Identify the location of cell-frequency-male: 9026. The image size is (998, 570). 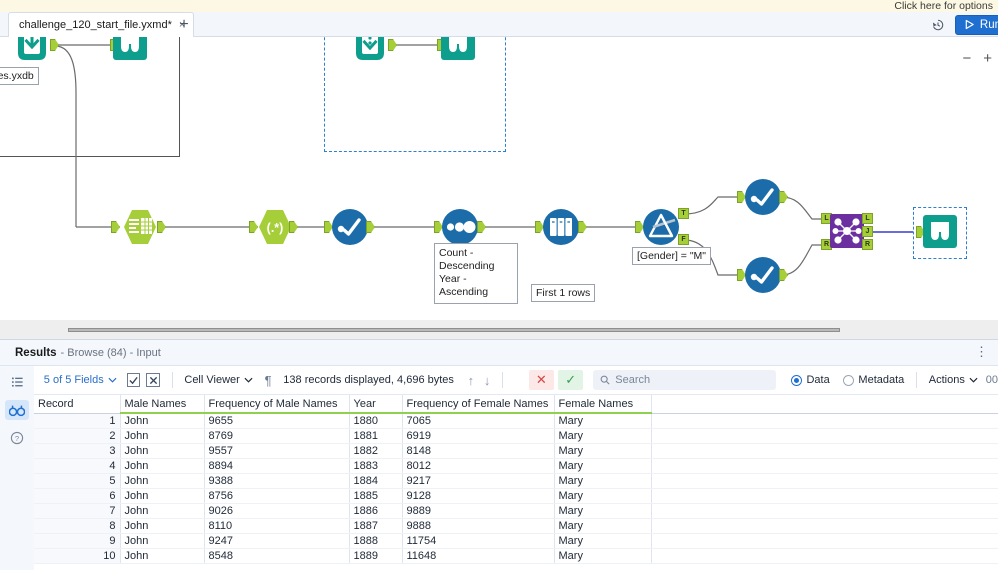
(277, 511).